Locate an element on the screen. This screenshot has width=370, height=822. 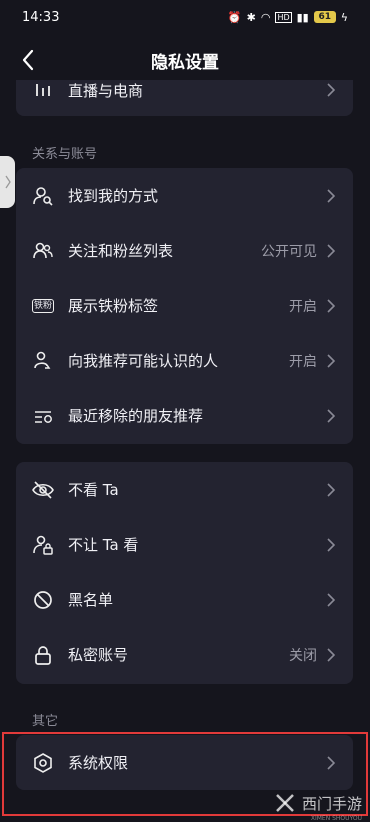
settings-row-blocklist: 黑名单 is located at coordinates (184, 599).